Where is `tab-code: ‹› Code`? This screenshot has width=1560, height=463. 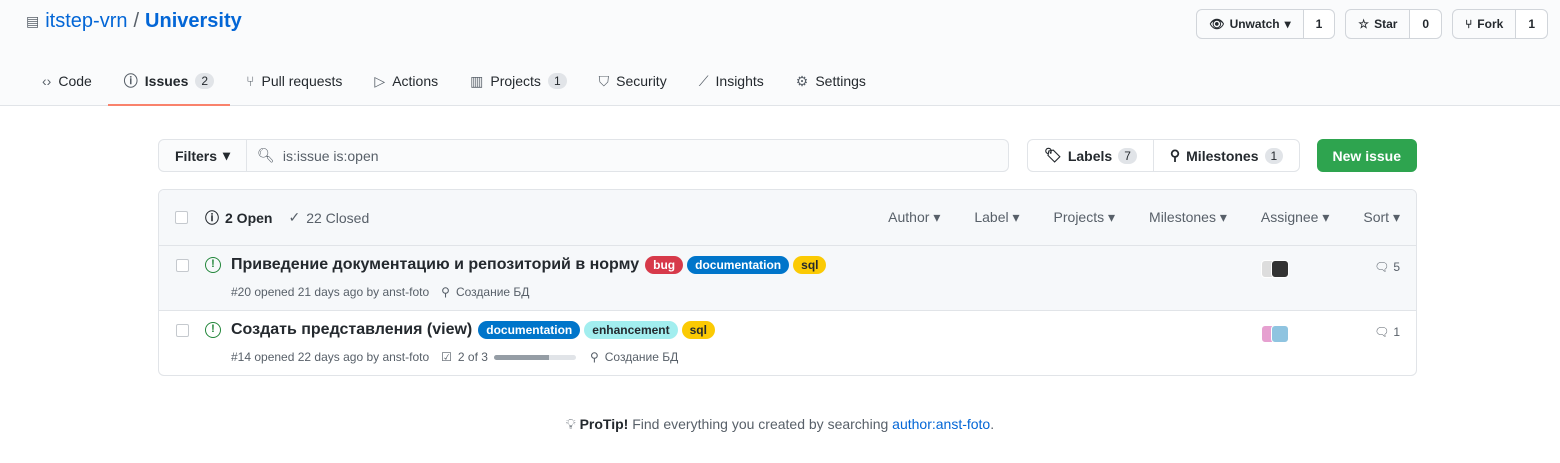 tab-code: ‹› Code is located at coordinates (67, 82).